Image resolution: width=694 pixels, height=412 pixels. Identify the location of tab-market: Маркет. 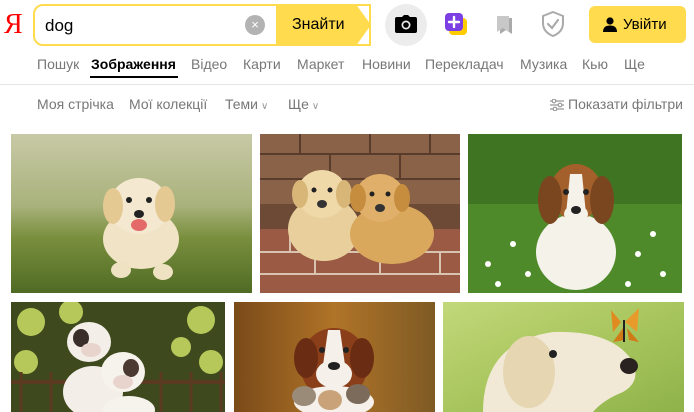
(320, 64).